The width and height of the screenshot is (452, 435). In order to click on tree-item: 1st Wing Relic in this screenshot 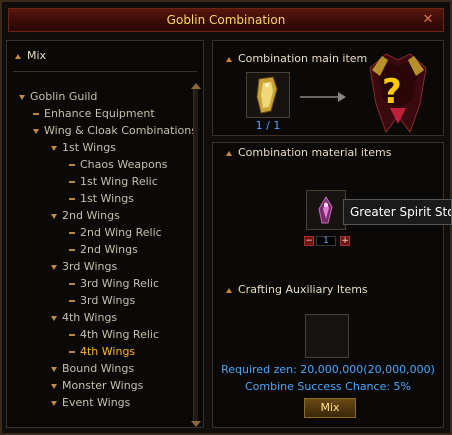, I will do `click(113, 182)`.